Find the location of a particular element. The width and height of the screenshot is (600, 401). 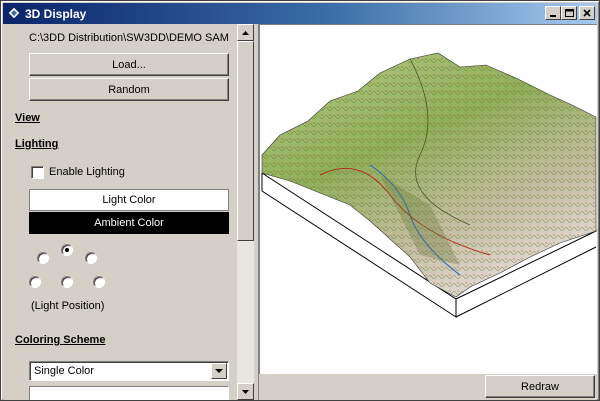

arrow-up-icon is located at coordinates (245, 32).